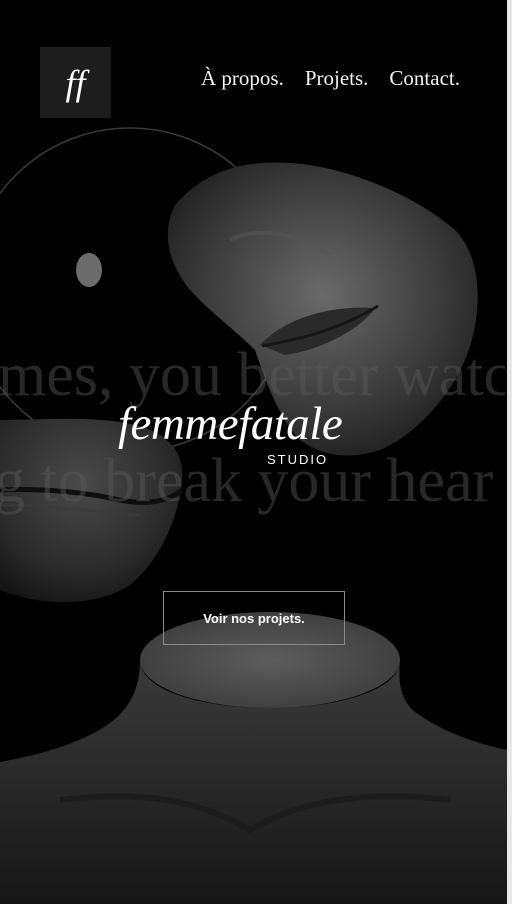 Image resolution: width=512 pixels, height=904 pixels. What do you see at coordinates (254, 618) in the screenshot?
I see `view-projects-button: Voir nos projets.` at bounding box center [254, 618].